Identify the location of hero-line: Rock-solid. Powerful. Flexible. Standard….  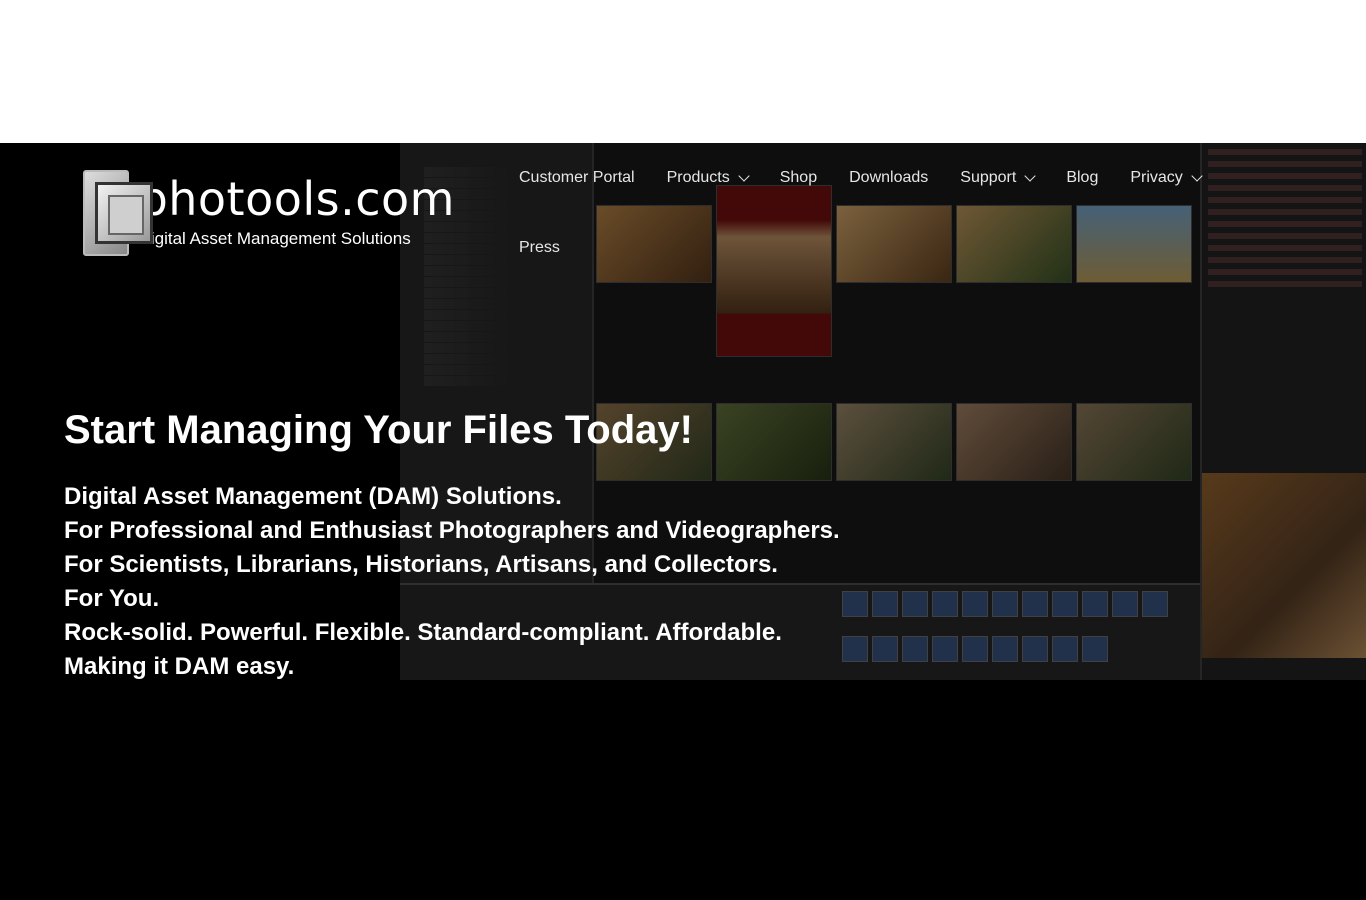
(423, 632).